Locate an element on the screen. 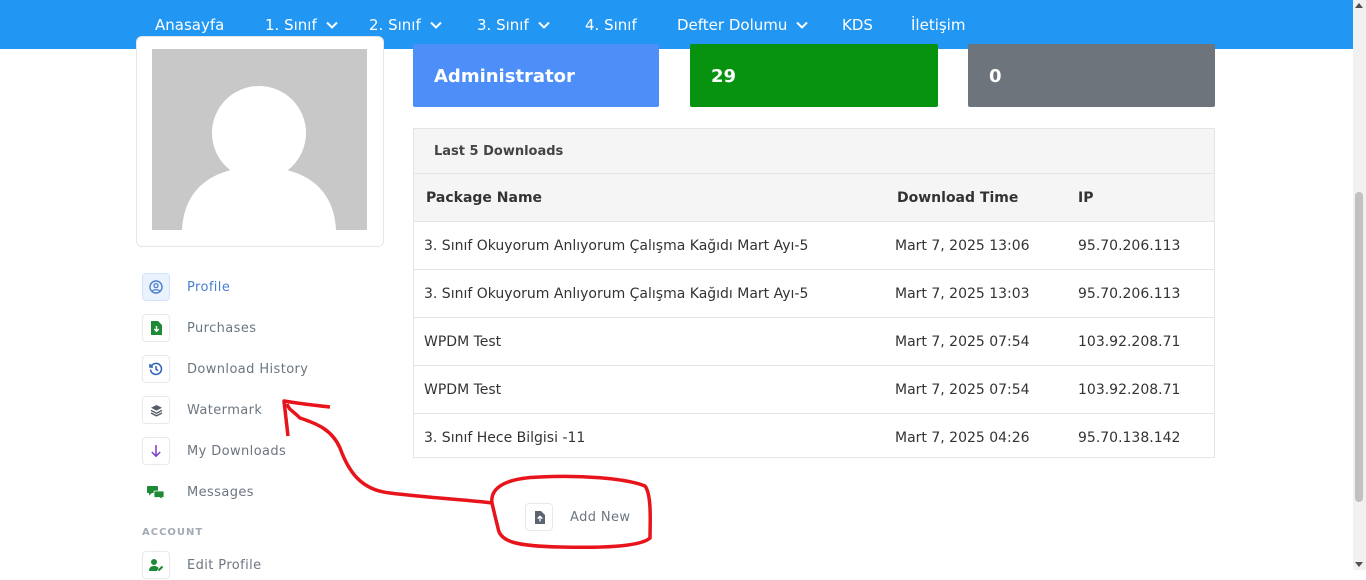 The width and height of the screenshot is (1366, 580). nav-item-3-sinif: 3. Sınıf is located at coordinates (514, 24).